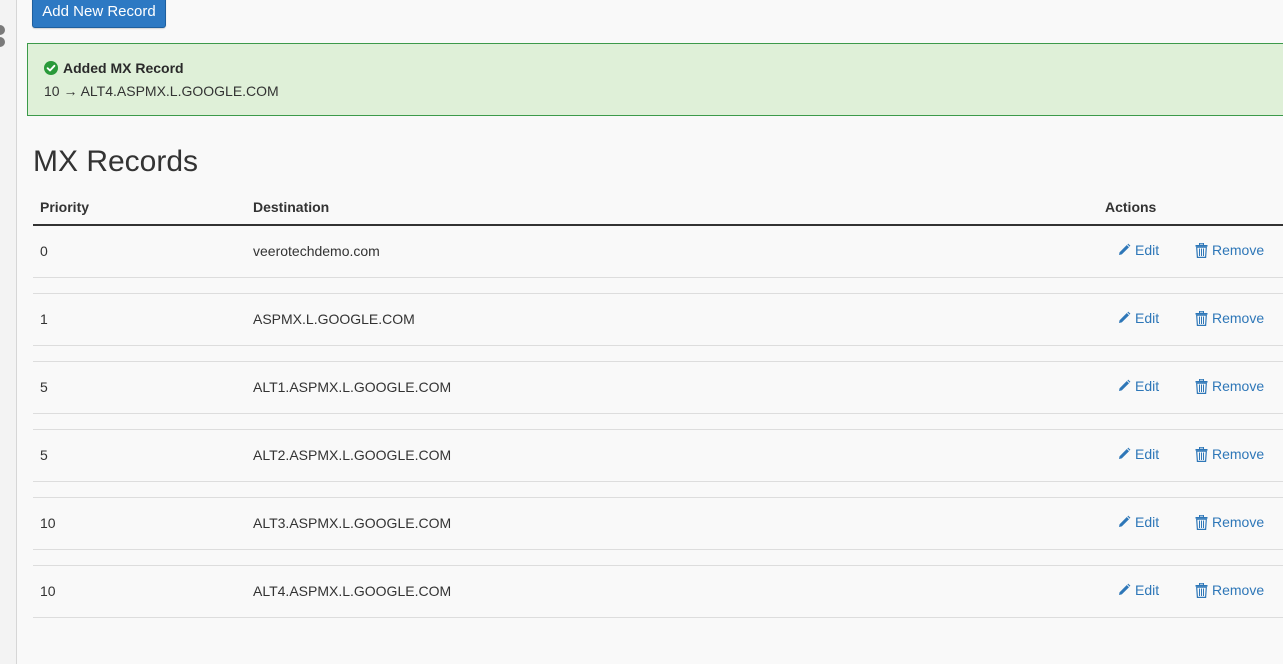 This screenshot has height=664, width=1283. What do you see at coordinates (352, 523) in the screenshot?
I see `row-destination: ALT3.ASPMX.L.GOOGLE.COM` at bounding box center [352, 523].